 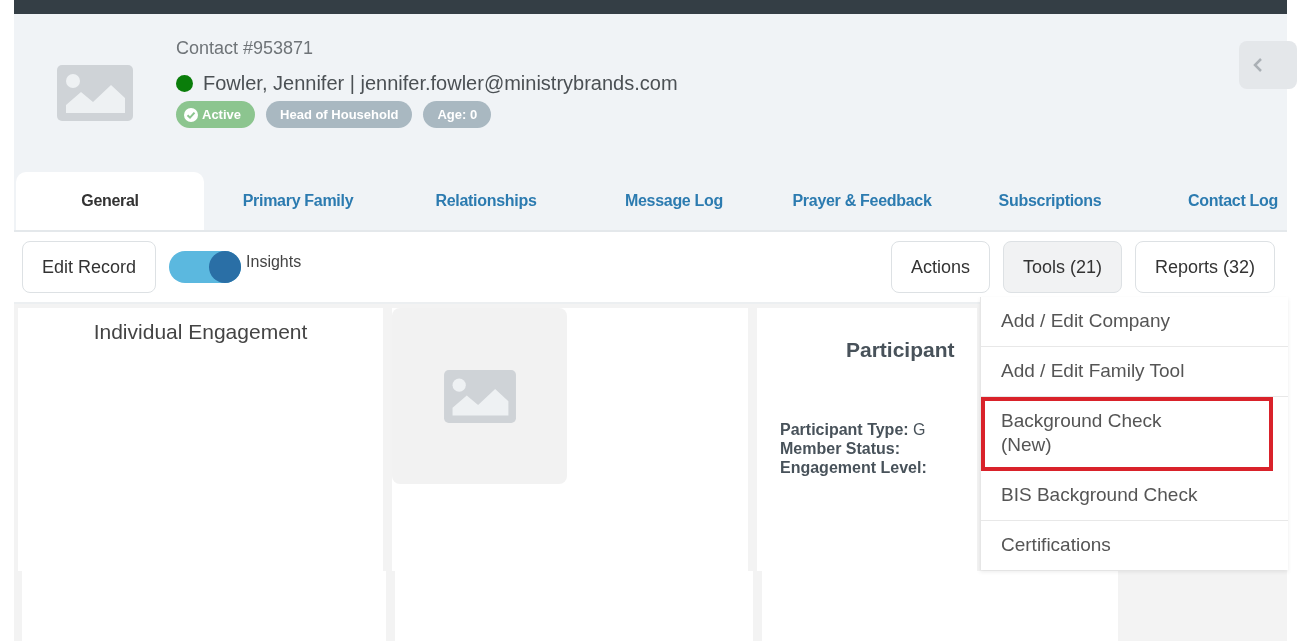 I want to click on field-text: Engagement Level:, so click(x=853, y=467).